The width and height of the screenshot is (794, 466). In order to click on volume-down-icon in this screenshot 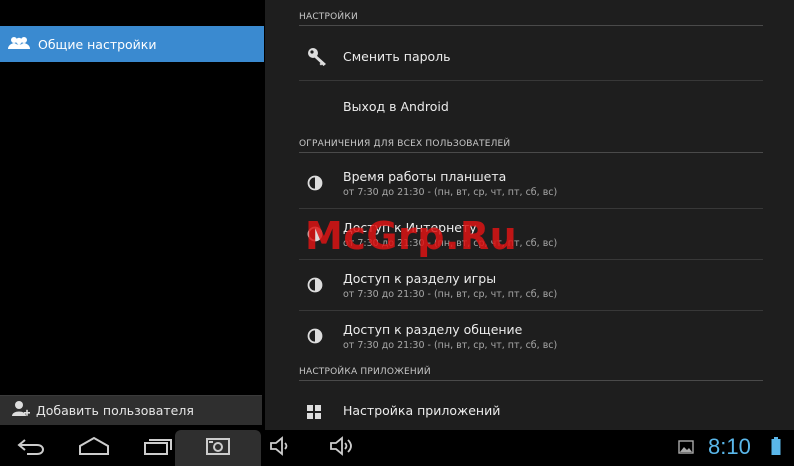, I will do `click(281, 448)`.